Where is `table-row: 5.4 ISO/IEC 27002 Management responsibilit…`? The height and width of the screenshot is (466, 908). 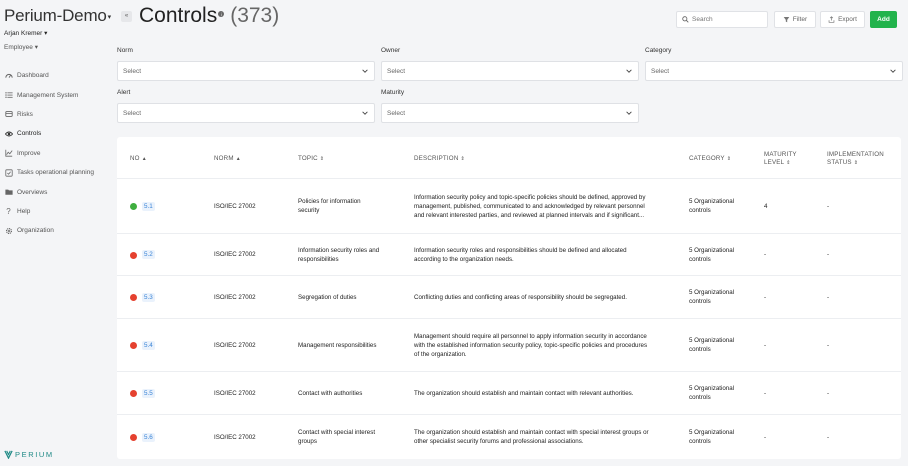
table-row: 5.4 ISO/IEC 27002 Management responsibilit… is located at coordinates (509, 344).